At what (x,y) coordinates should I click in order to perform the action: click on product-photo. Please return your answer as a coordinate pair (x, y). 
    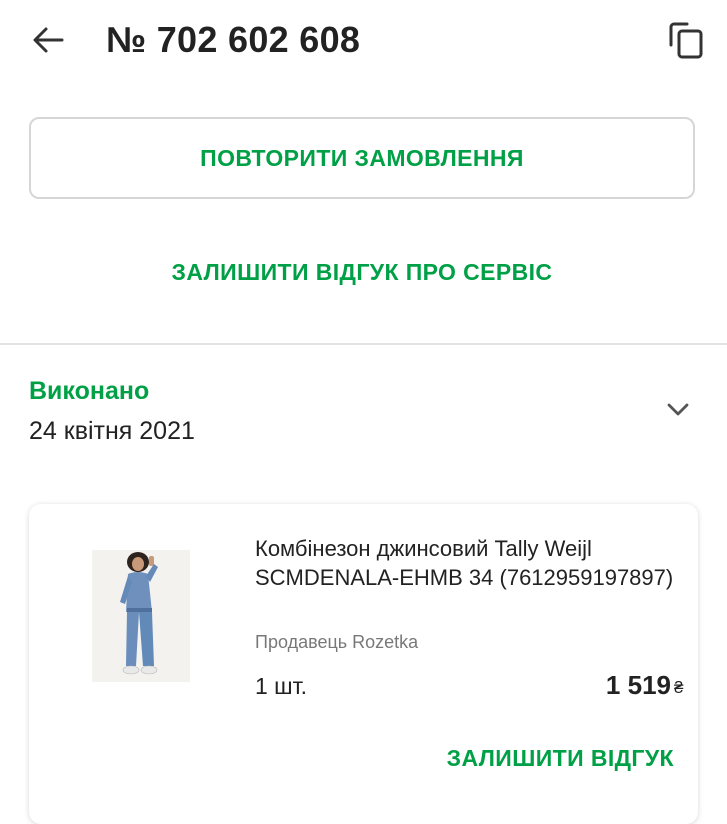
    Looking at the image, I should click on (141, 616).